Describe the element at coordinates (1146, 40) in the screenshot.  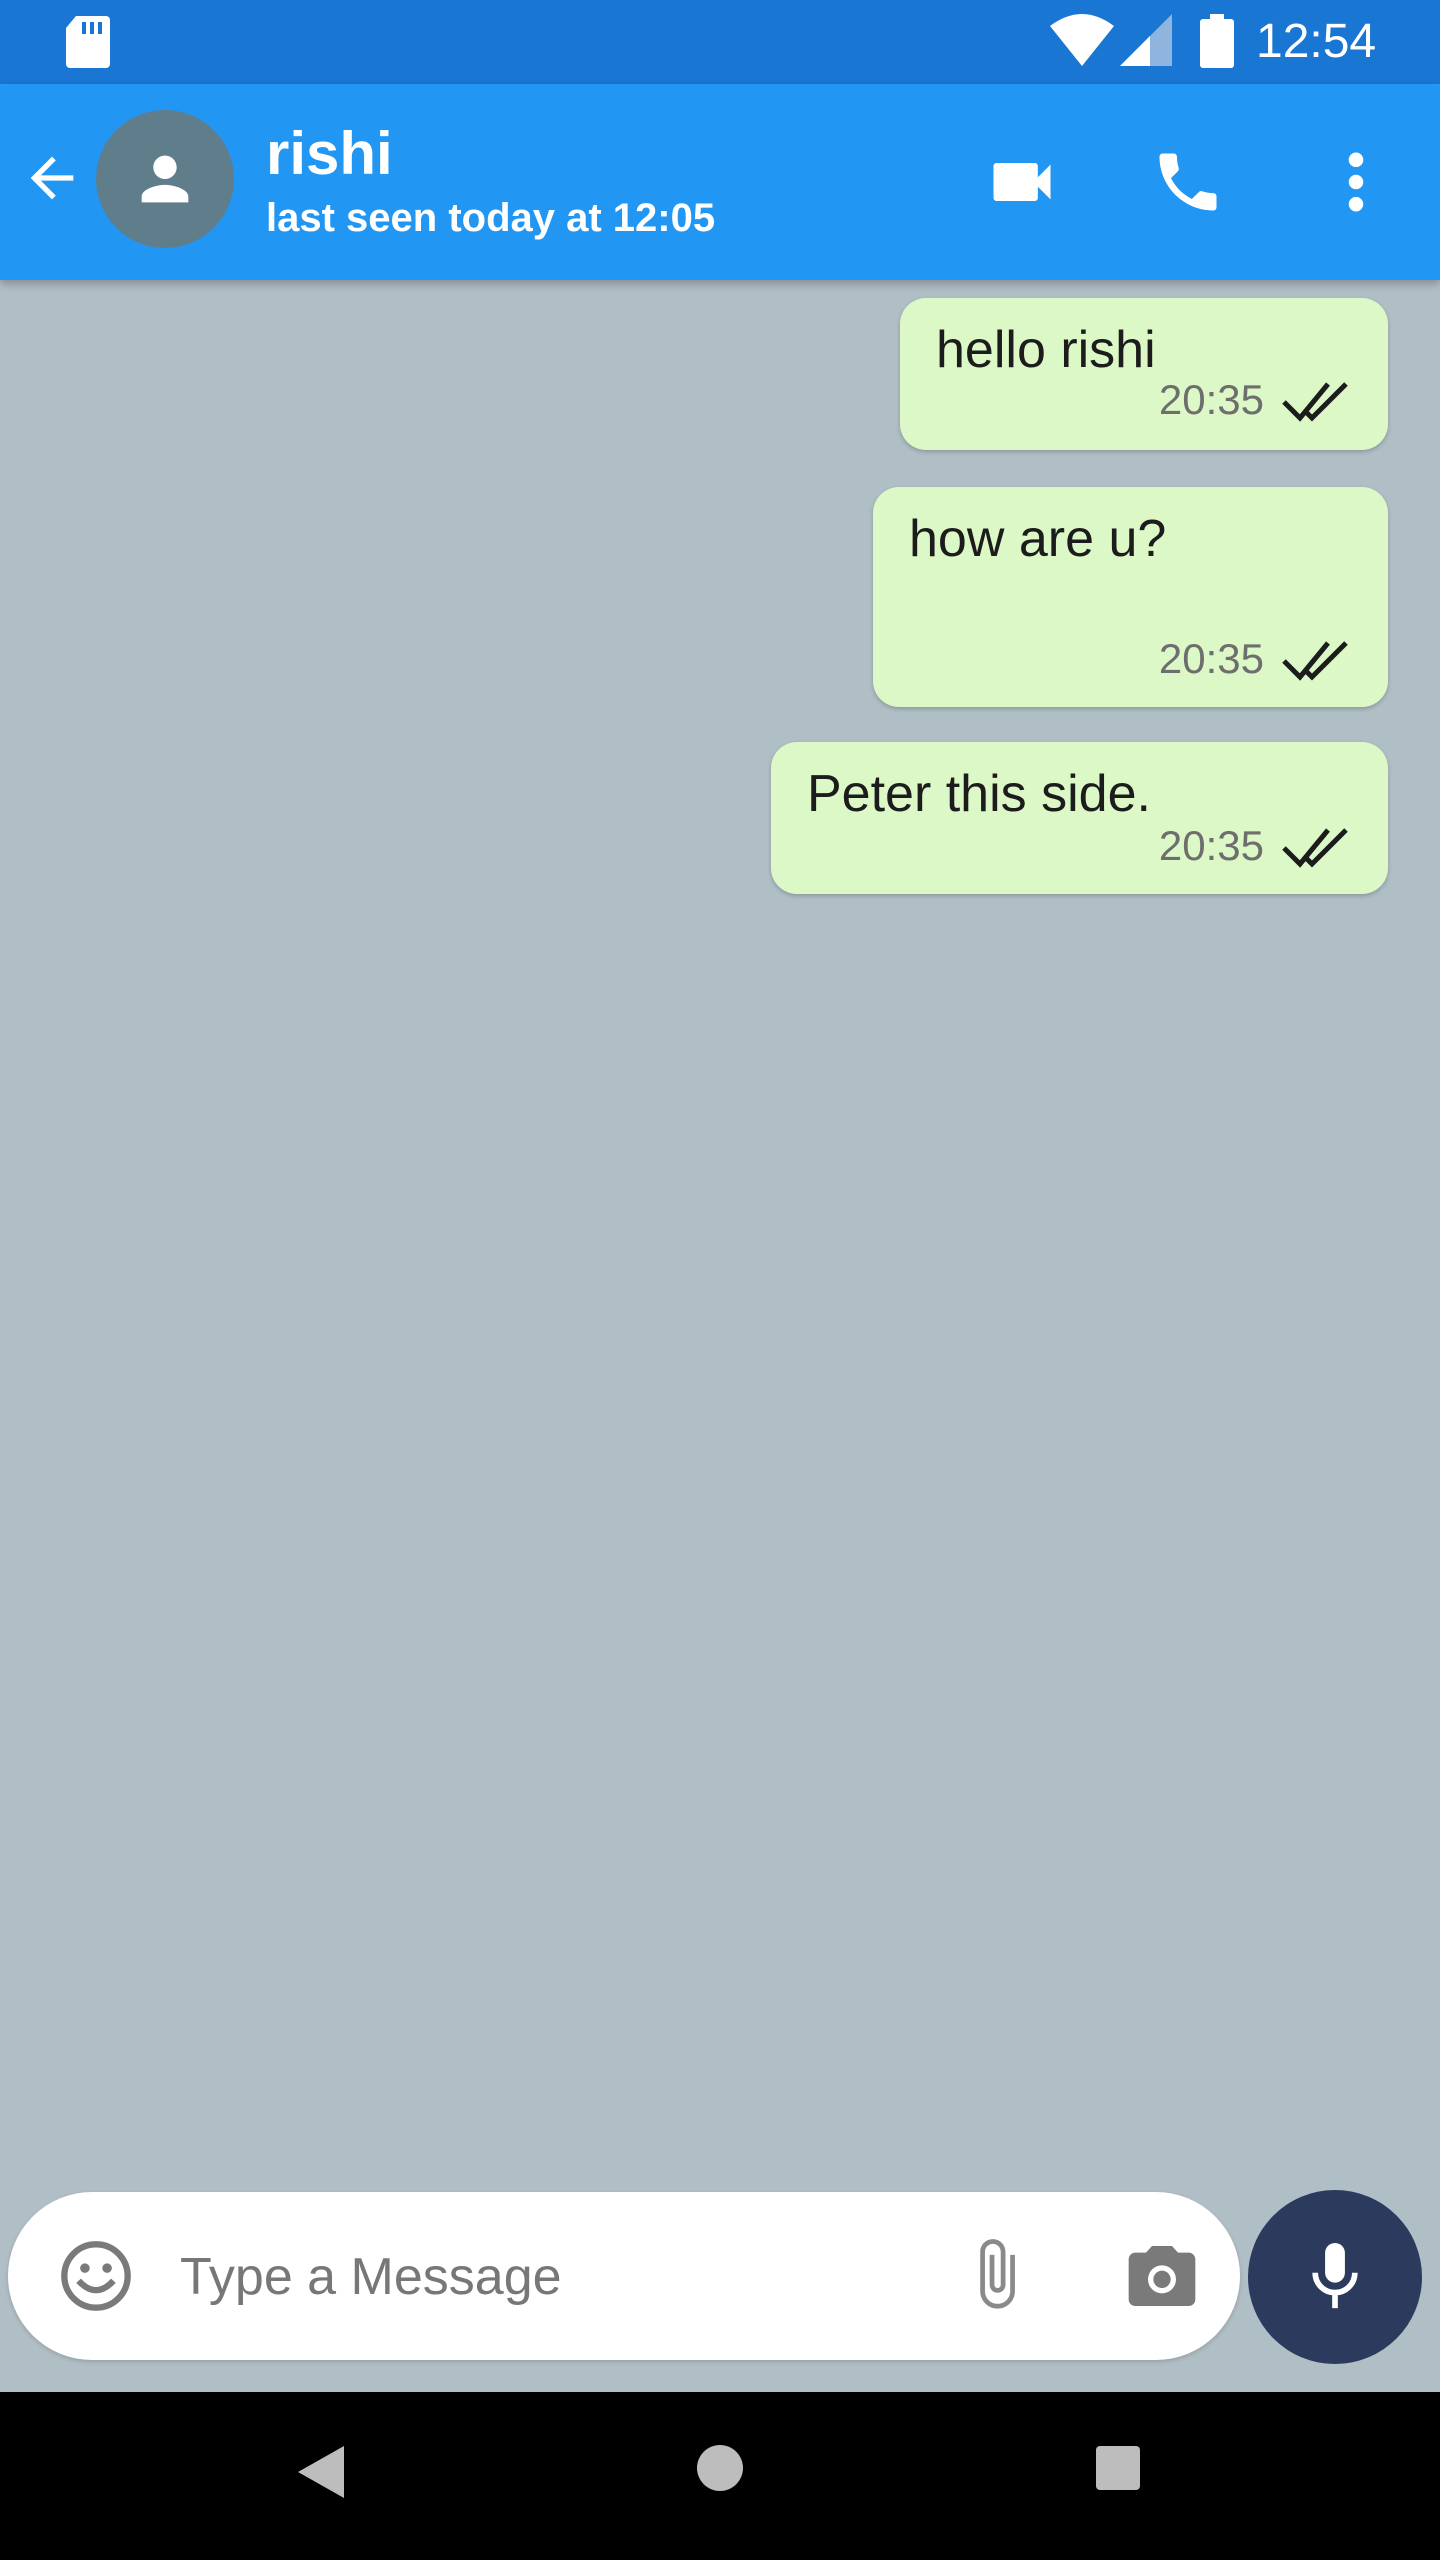
I see `signal-icon` at that location.